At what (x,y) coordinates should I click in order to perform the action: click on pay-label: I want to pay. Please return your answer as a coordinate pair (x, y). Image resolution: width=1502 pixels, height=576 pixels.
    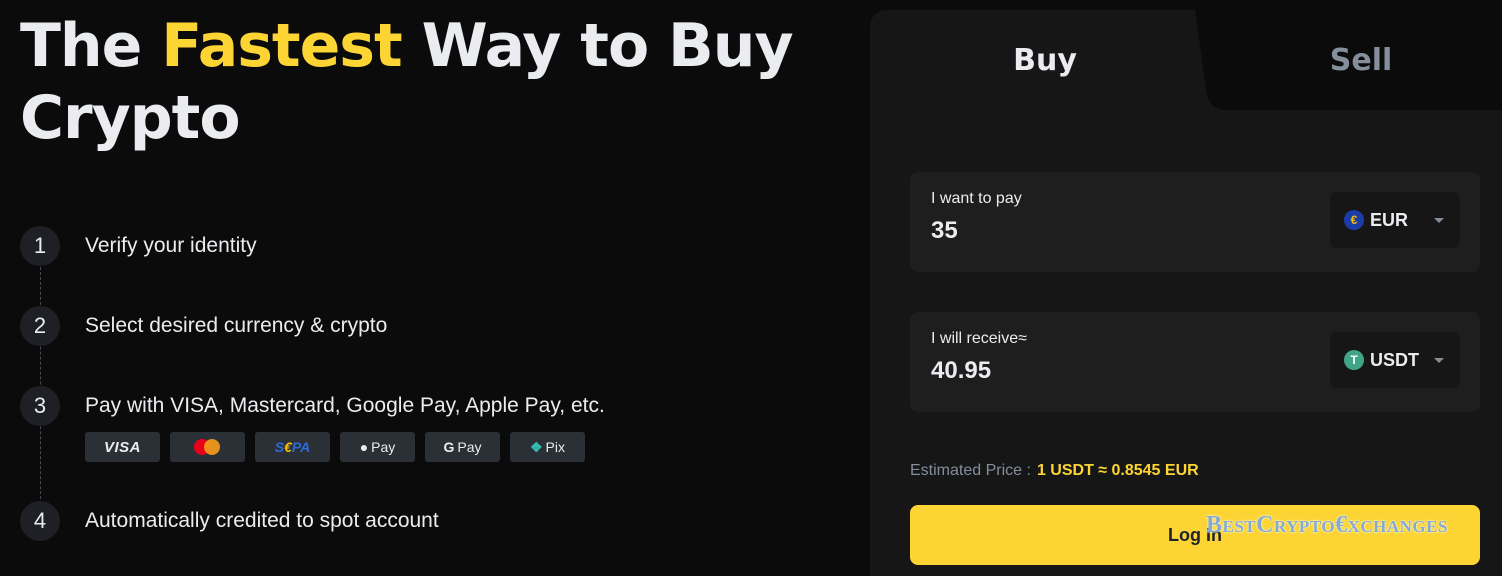
    Looking at the image, I should click on (976, 198).